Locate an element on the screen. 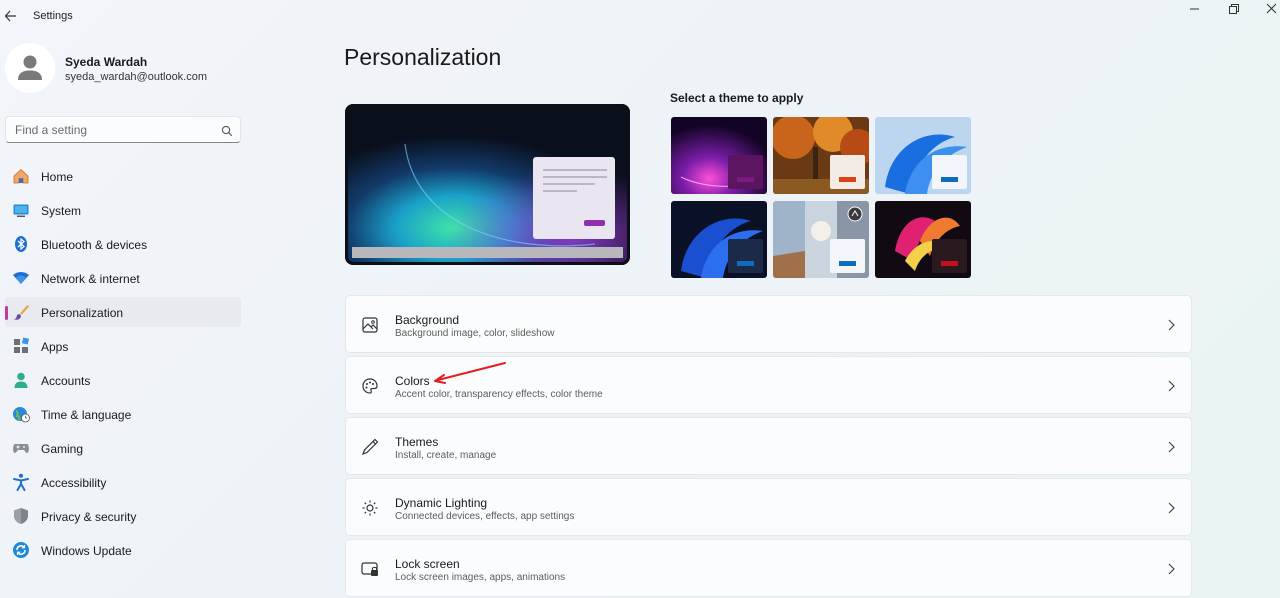 This screenshot has height=598, width=1280. sidebar-item-system: System is located at coordinates (123, 210).